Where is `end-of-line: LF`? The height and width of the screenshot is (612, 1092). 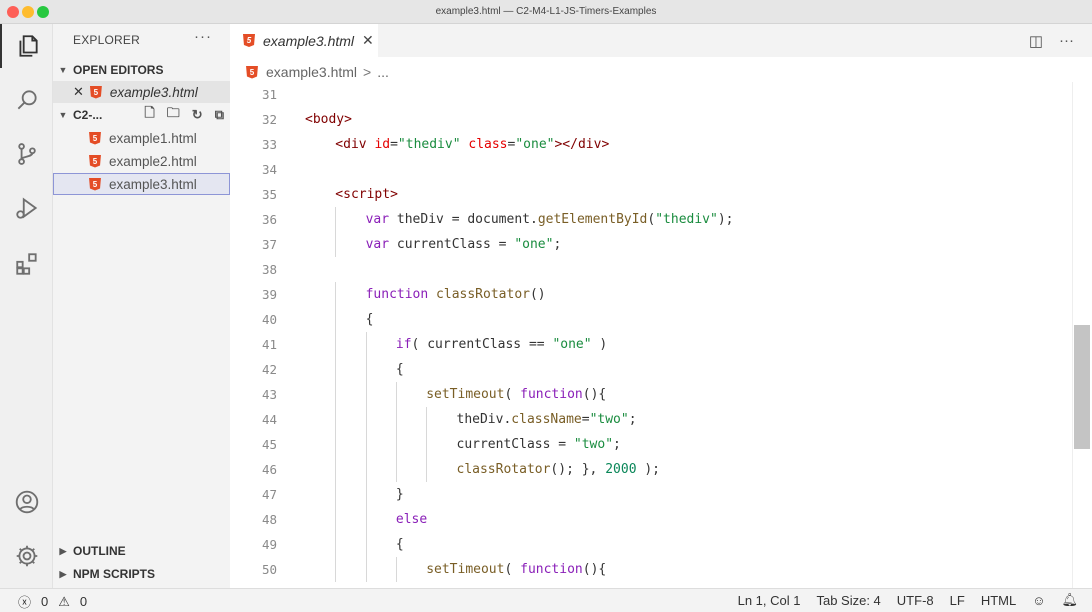 end-of-line: LF is located at coordinates (957, 600).